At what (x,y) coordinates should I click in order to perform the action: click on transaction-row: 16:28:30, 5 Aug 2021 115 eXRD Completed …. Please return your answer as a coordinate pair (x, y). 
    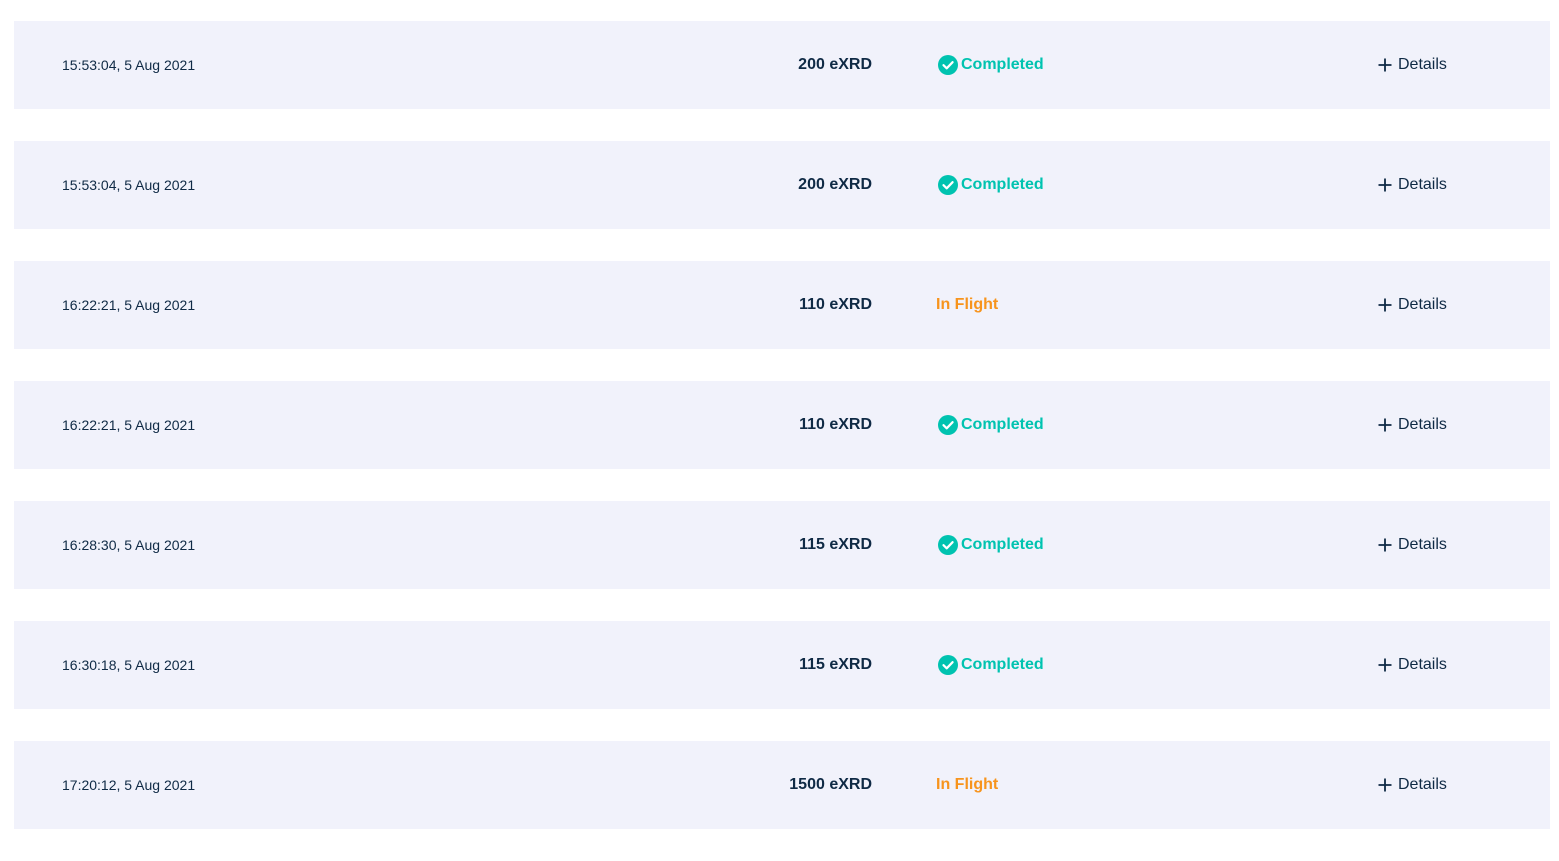
    Looking at the image, I should click on (782, 545).